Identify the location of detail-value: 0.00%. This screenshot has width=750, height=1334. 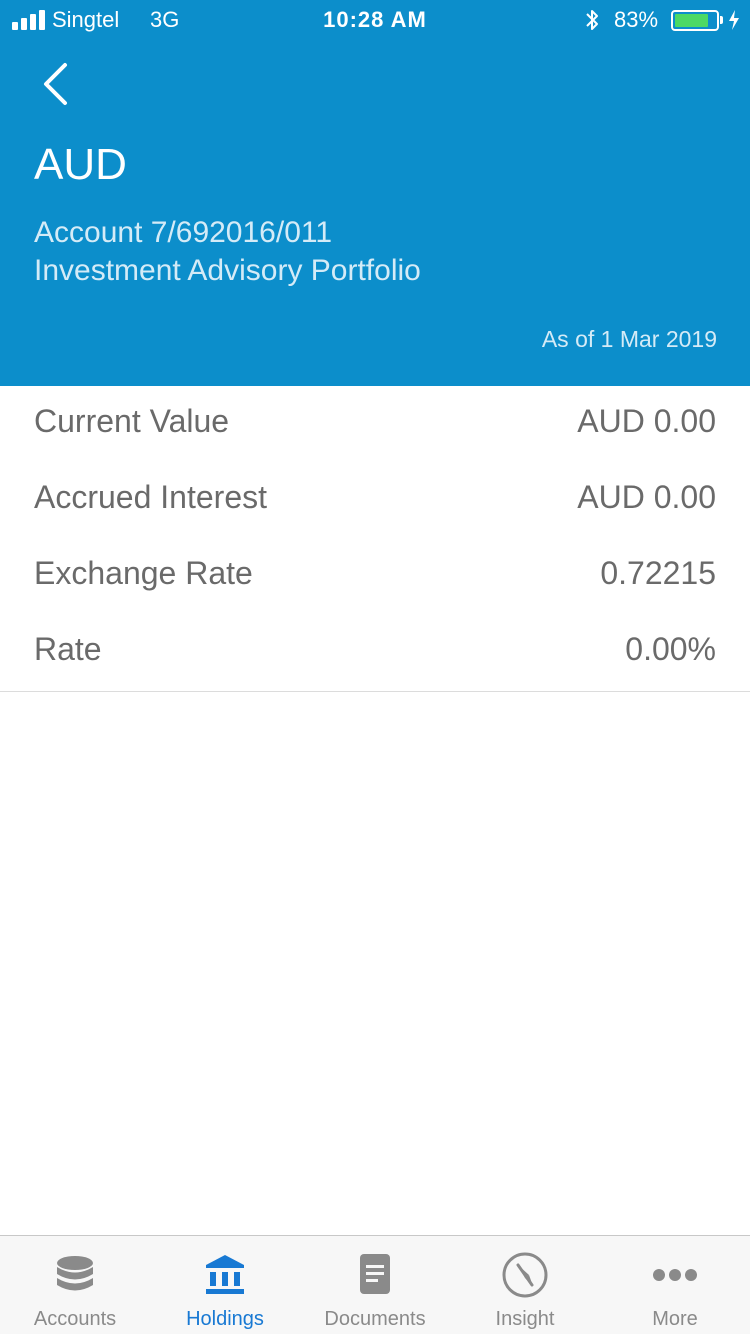
(670, 649).